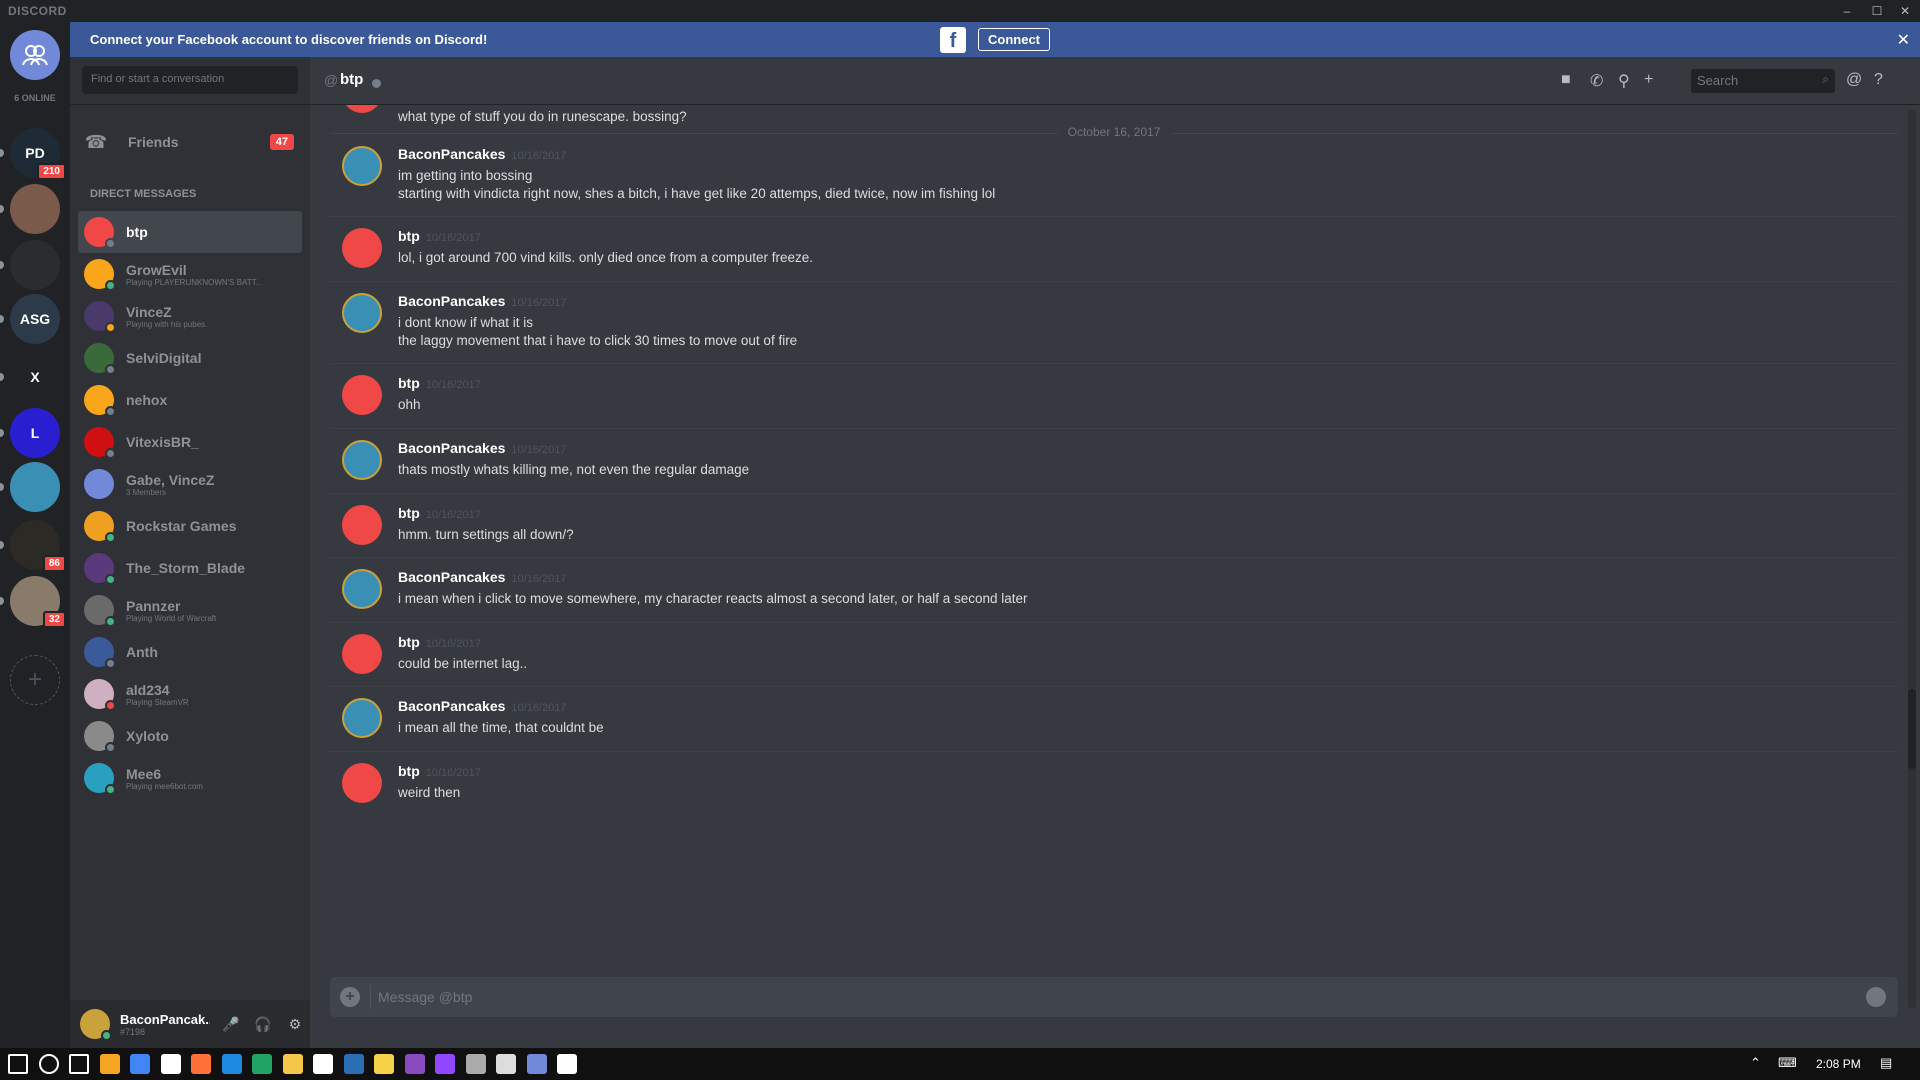 This screenshot has width=1920, height=1080. I want to click on settings-icon: ⚙, so click(295, 1024).